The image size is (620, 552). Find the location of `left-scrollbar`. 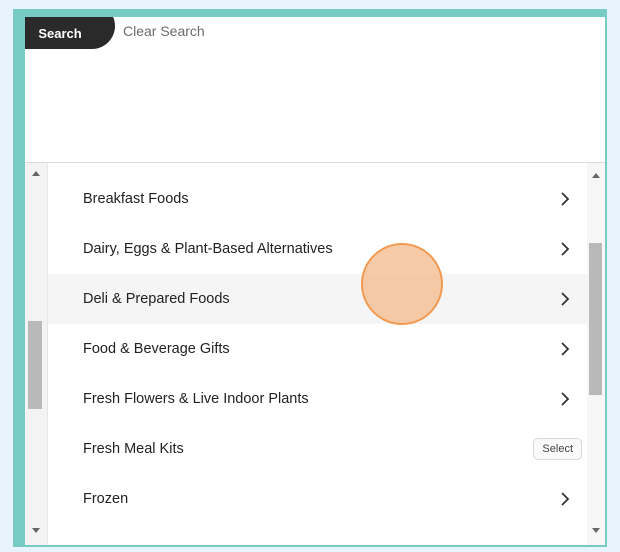

left-scrollbar is located at coordinates (36, 354).